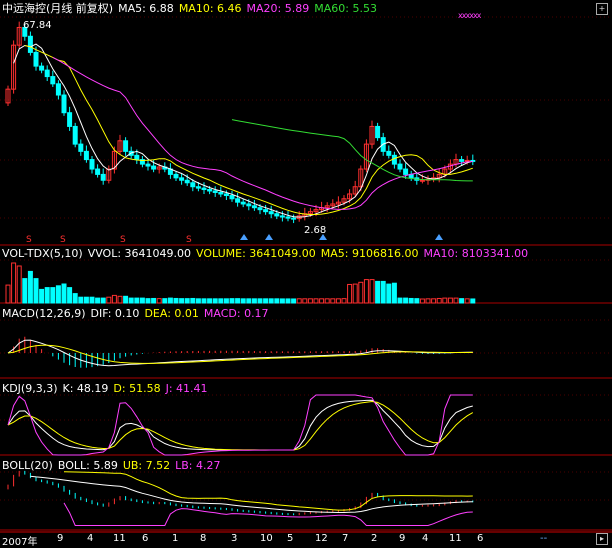 Image resolution: width=612 pixels, height=548 pixels. I want to click on macd-indicator: MACD(12,26,9), so click(44, 313).